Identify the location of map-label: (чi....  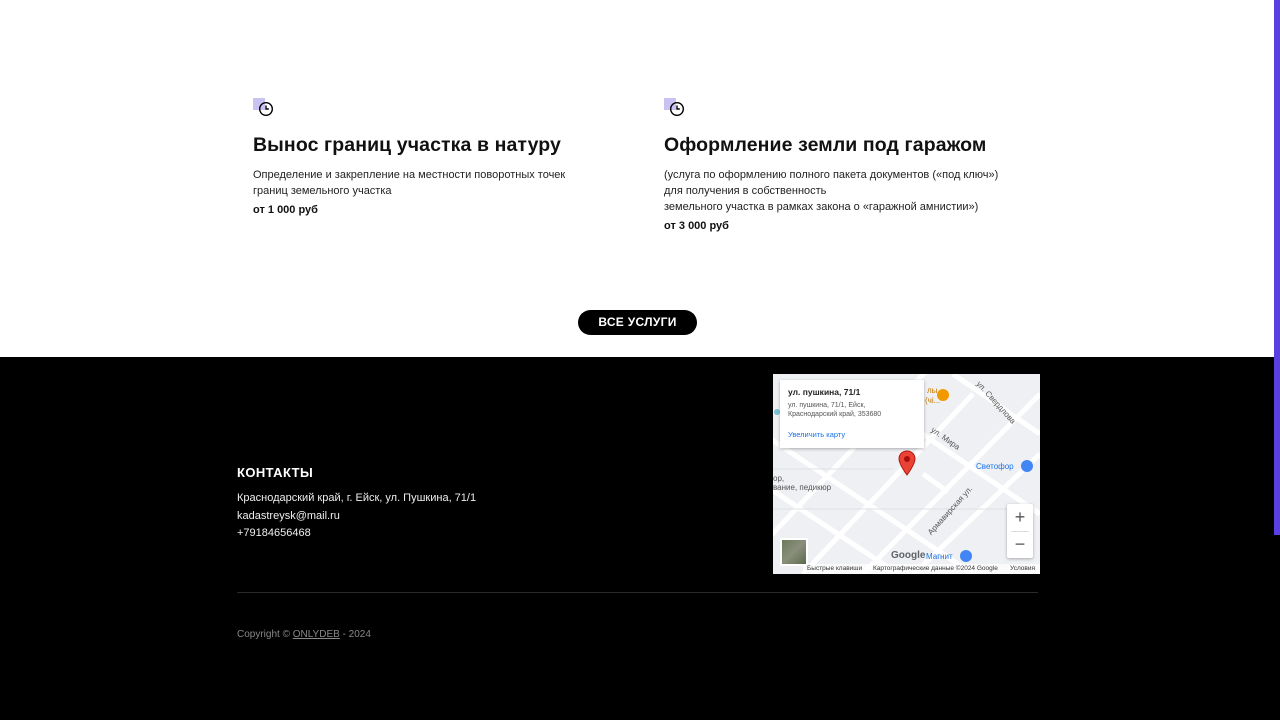
(933, 400).